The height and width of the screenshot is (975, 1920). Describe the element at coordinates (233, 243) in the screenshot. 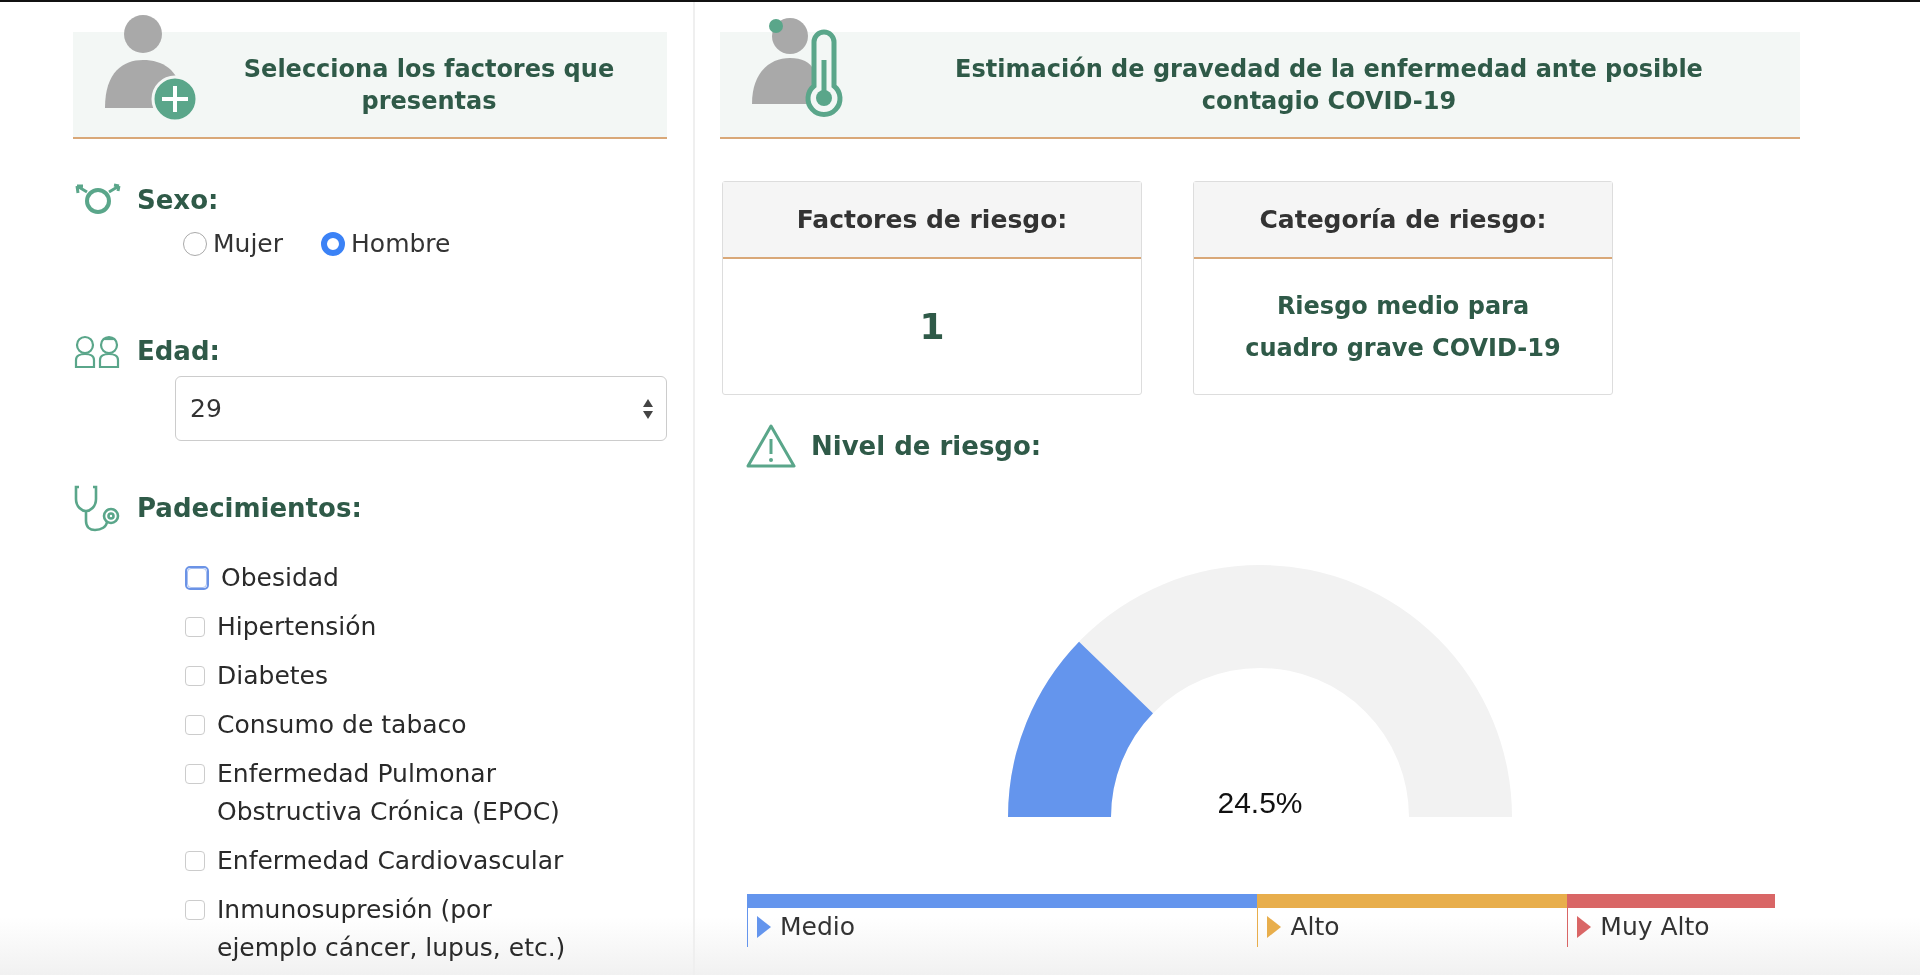

I see `radio-option: Mujer` at that location.